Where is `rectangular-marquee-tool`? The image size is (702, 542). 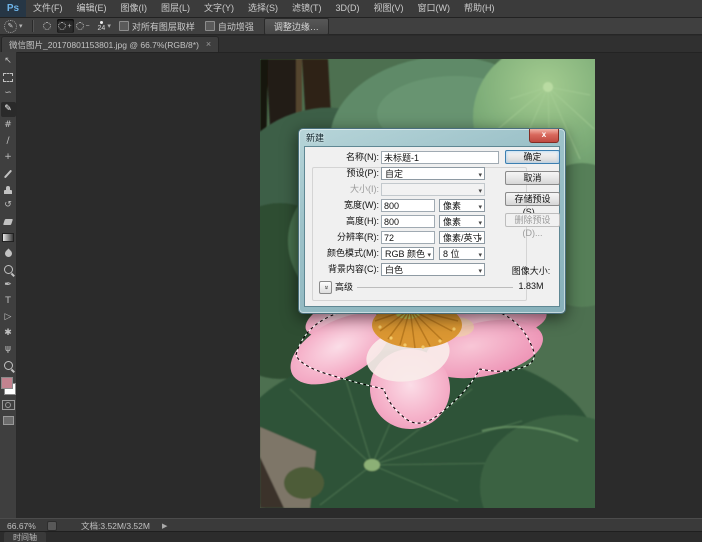
rectangular-marquee-tool is located at coordinates (8, 77).